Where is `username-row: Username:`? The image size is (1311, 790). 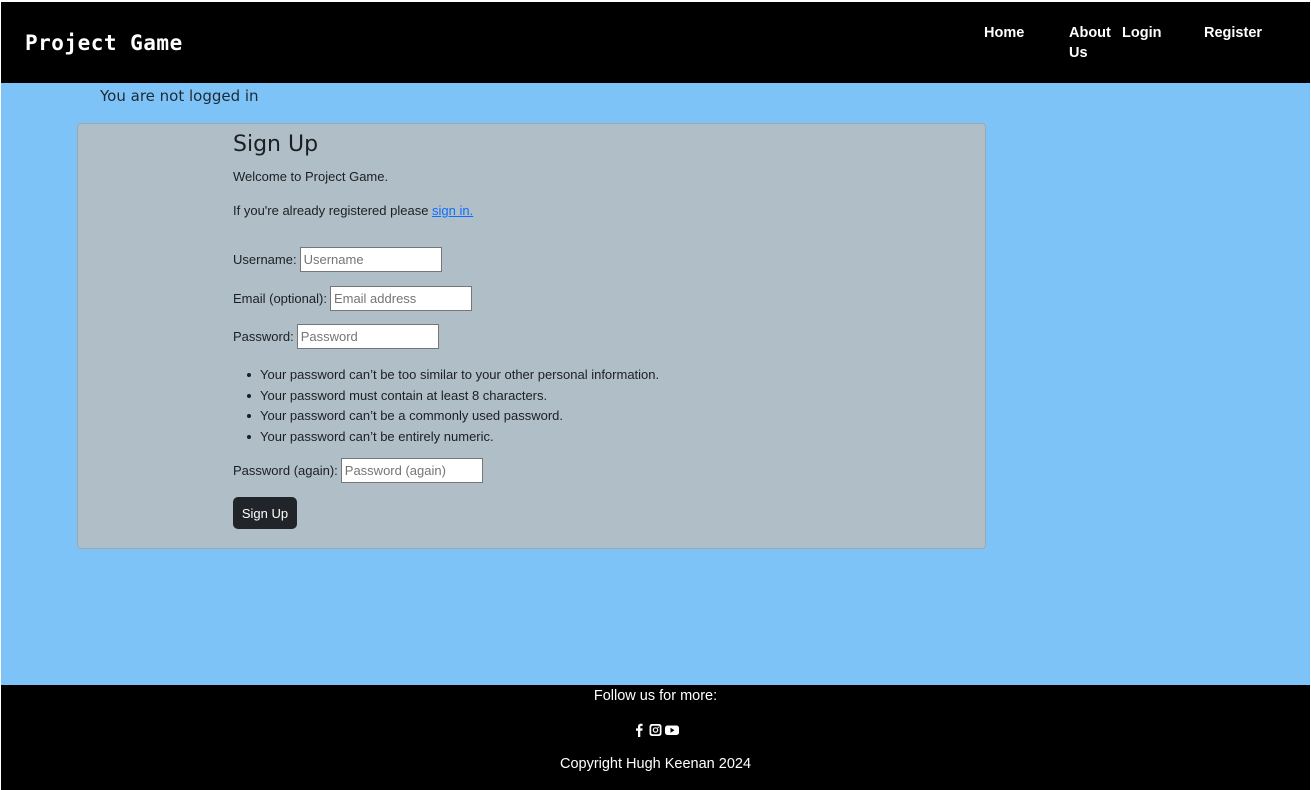 username-row: Username: is located at coordinates (337, 259).